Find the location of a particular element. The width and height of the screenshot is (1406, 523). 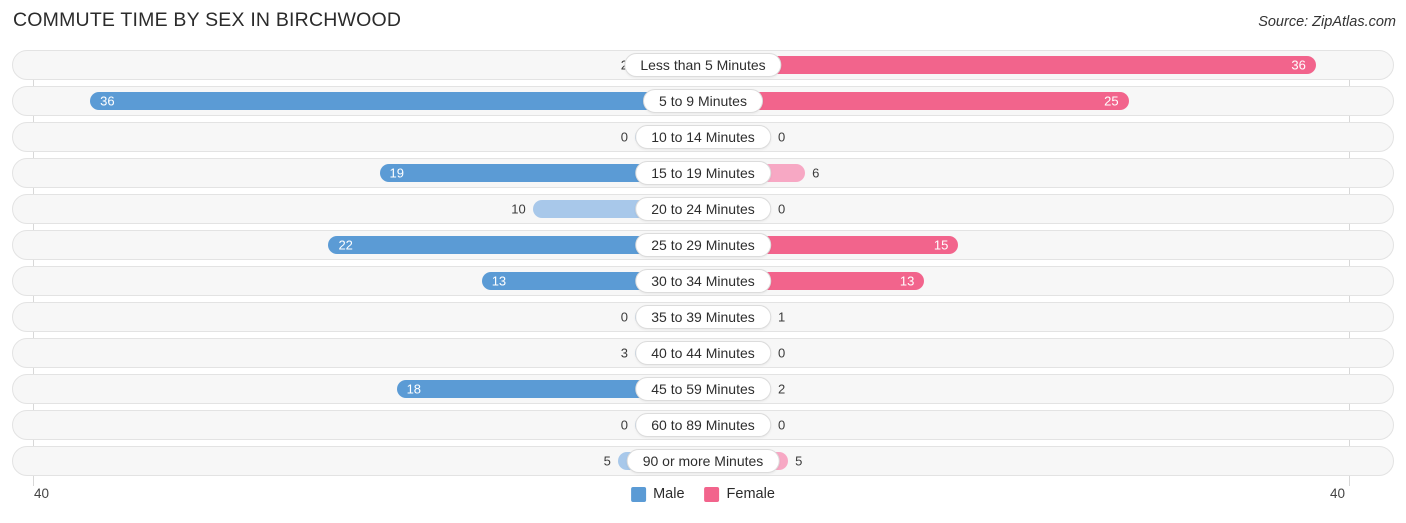

chart-row: 3 0 40 to 44 Minutes is located at coordinates (703, 353).